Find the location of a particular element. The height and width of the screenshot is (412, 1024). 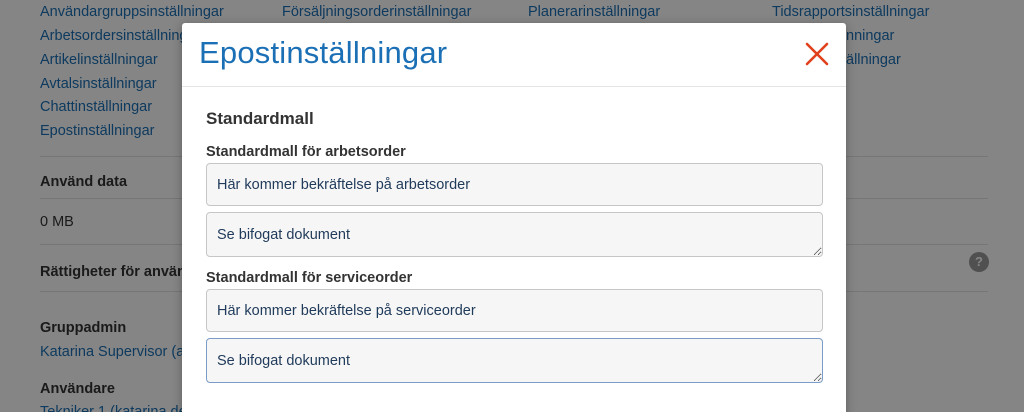

modal-title: Epostinställningar is located at coordinates (323, 52).